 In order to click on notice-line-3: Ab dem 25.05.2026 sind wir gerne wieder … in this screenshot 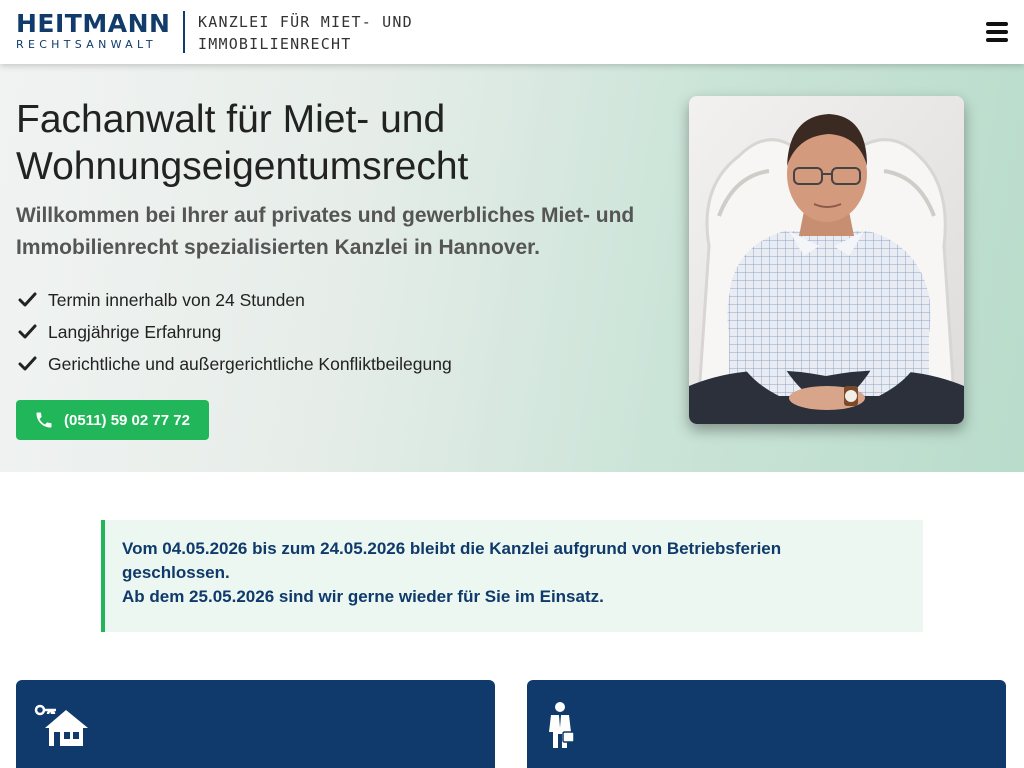, I will do `click(363, 596)`.